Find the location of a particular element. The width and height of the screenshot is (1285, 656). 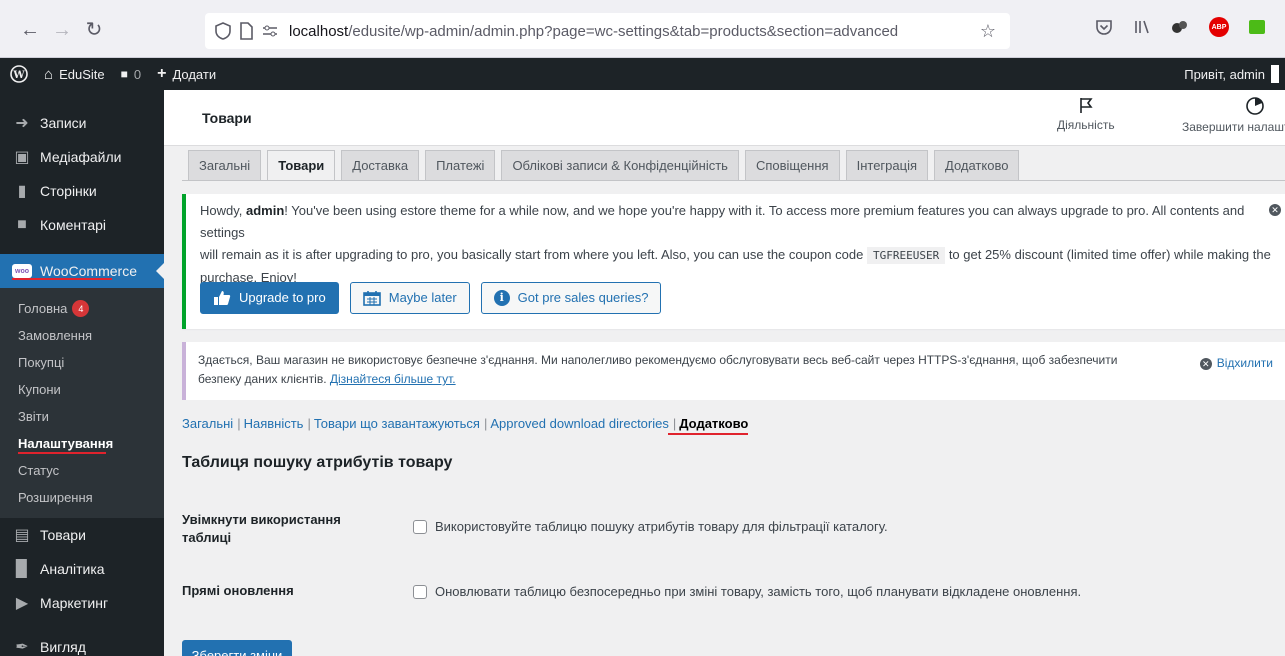

svg-text: W is located at coordinates (18, 75).